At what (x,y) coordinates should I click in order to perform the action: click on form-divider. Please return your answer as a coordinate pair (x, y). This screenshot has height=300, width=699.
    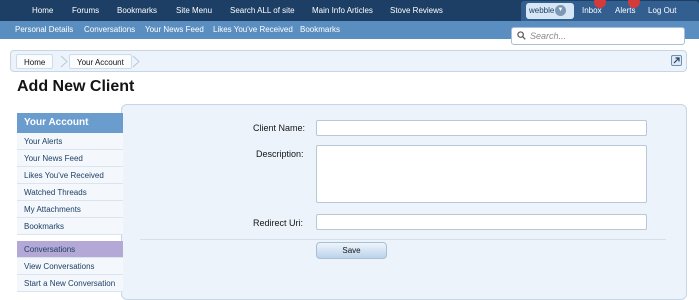
    Looking at the image, I should click on (403, 239).